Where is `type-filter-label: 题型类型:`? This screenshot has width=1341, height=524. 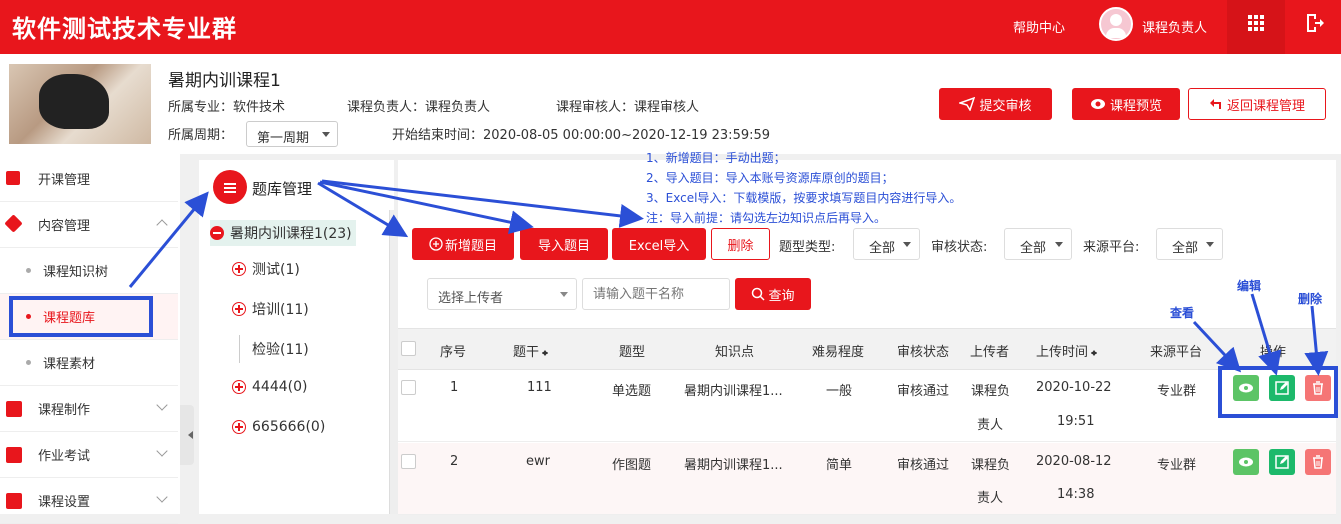 type-filter-label: 题型类型: is located at coordinates (807, 247).